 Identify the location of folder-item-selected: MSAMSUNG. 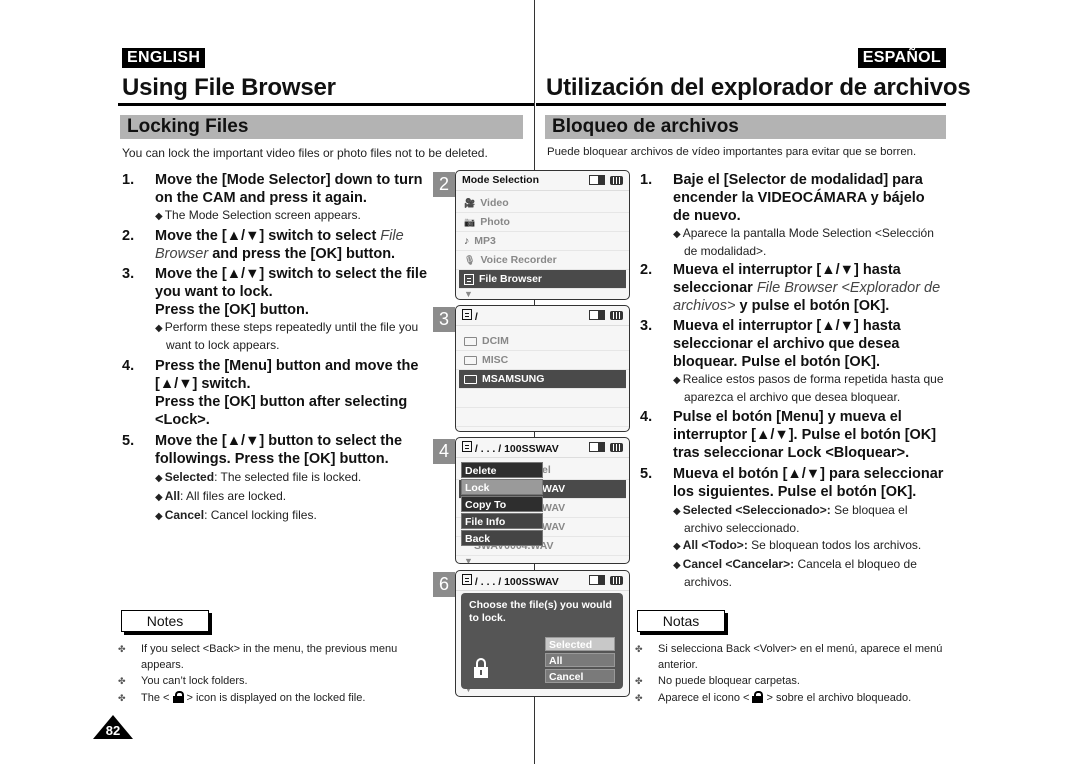
(542, 379).